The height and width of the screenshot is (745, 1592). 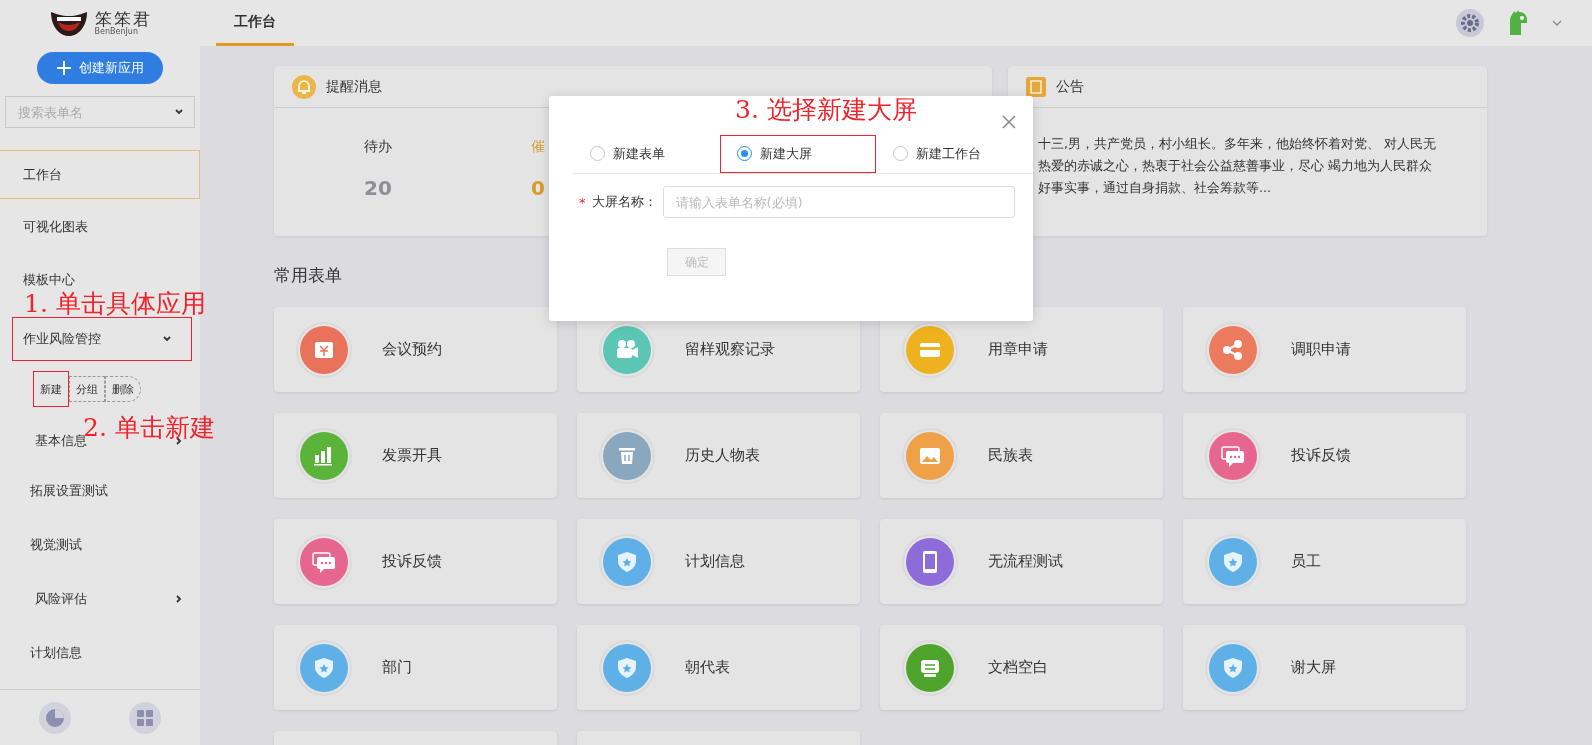 What do you see at coordinates (1321, 349) in the screenshot?
I see `tile-label: 调职申请` at bounding box center [1321, 349].